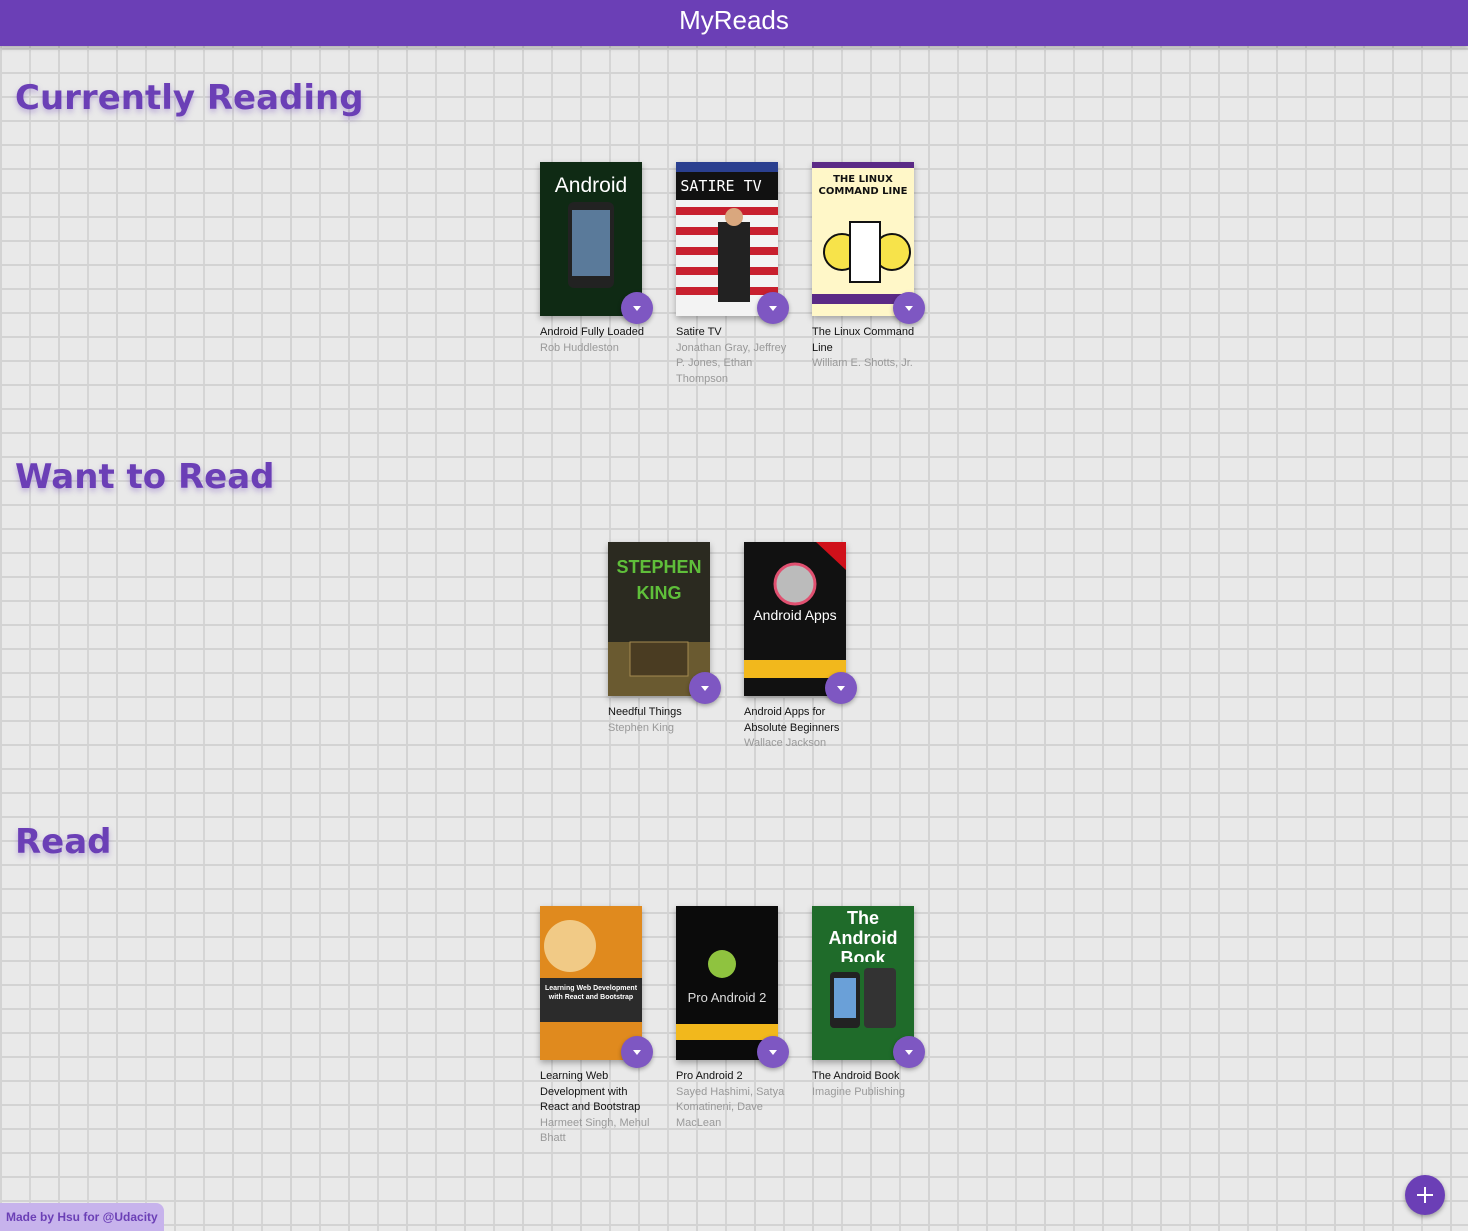 This screenshot has height=1231, width=1468. What do you see at coordinates (856, 1076) in the screenshot?
I see `book-title: The Android Book` at bounding box center [856, 1076].